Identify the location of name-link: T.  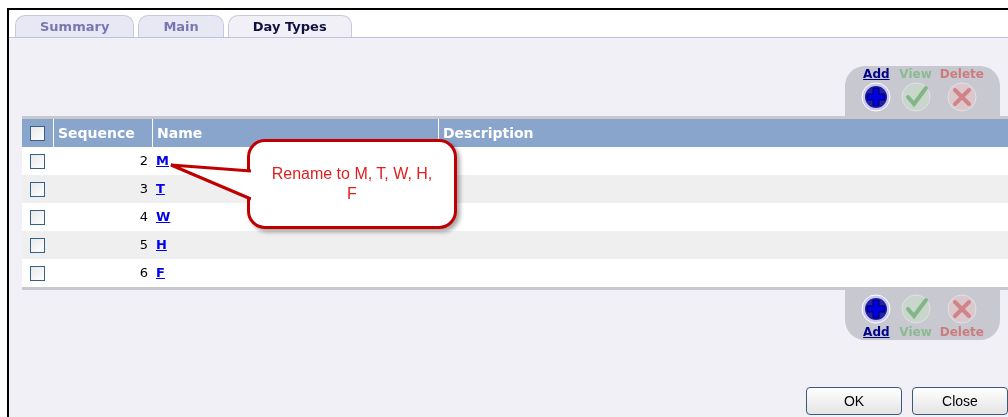
(158, 189).